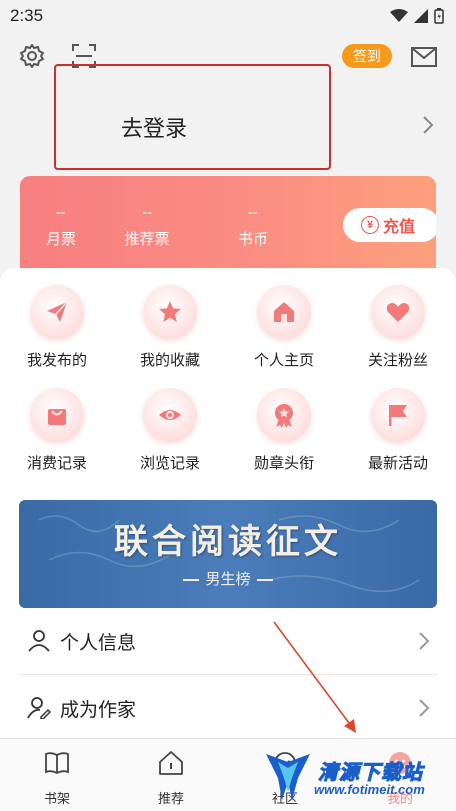  I want to click on mail-icon, so click(424, 57).